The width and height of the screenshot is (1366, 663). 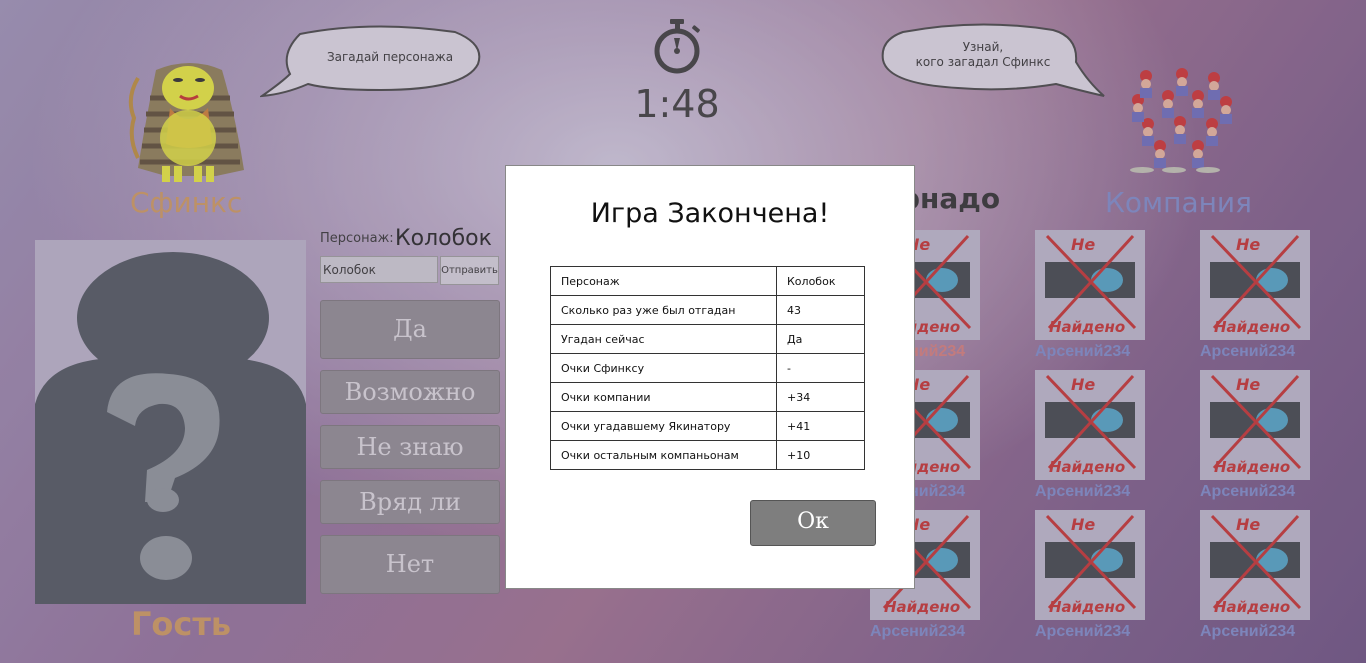 I want to click on table-row: Очки Сфинксу -, so click(x=707, y=368).